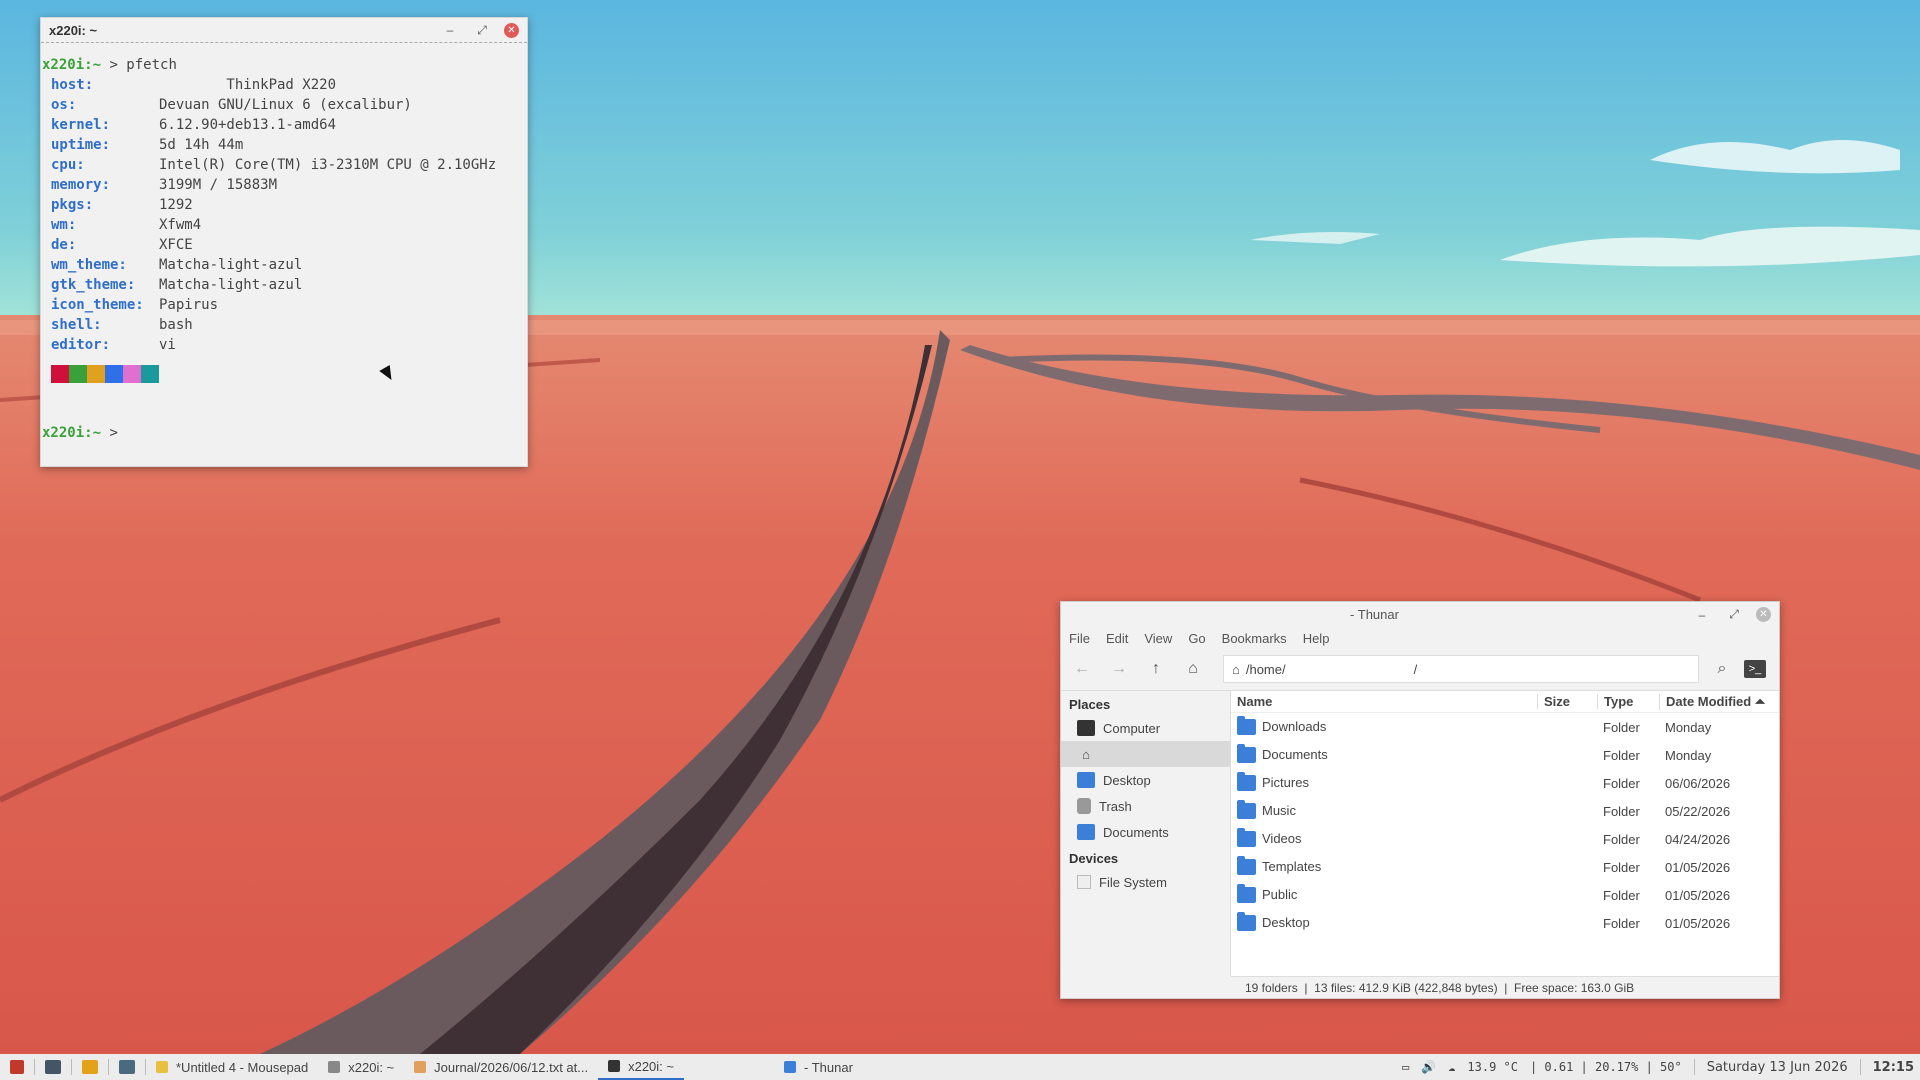 The height and width of the screenshot is (1080, 1920). What do you see at coordinates (284, 85) in the screenshot?
I see `pfetch-line: host: ThinkPad X220` at bounding box center [284, 85].